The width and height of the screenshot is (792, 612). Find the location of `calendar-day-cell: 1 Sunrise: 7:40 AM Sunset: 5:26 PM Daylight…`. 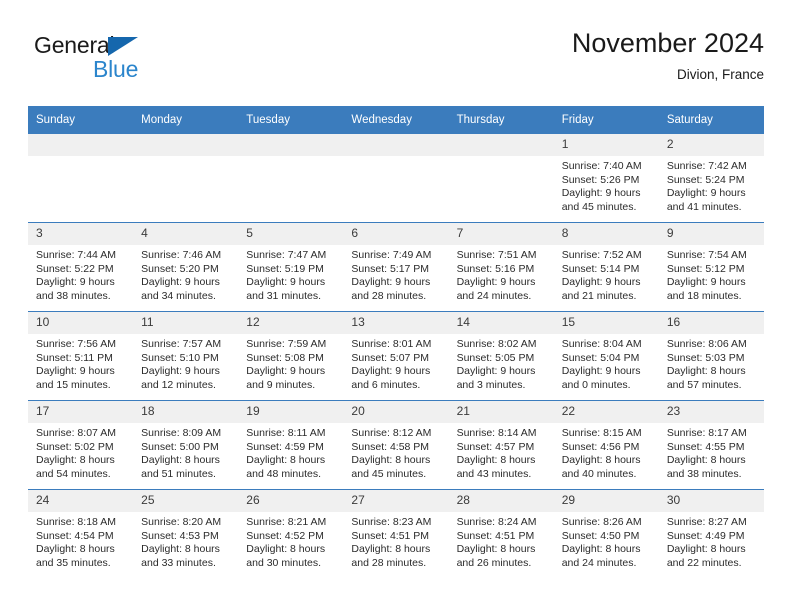

calendar-day-cell: 1 Sunrise: 7:40 AM Sunset: 5:26 PM Daylight… is located at coordinates (606, 178).